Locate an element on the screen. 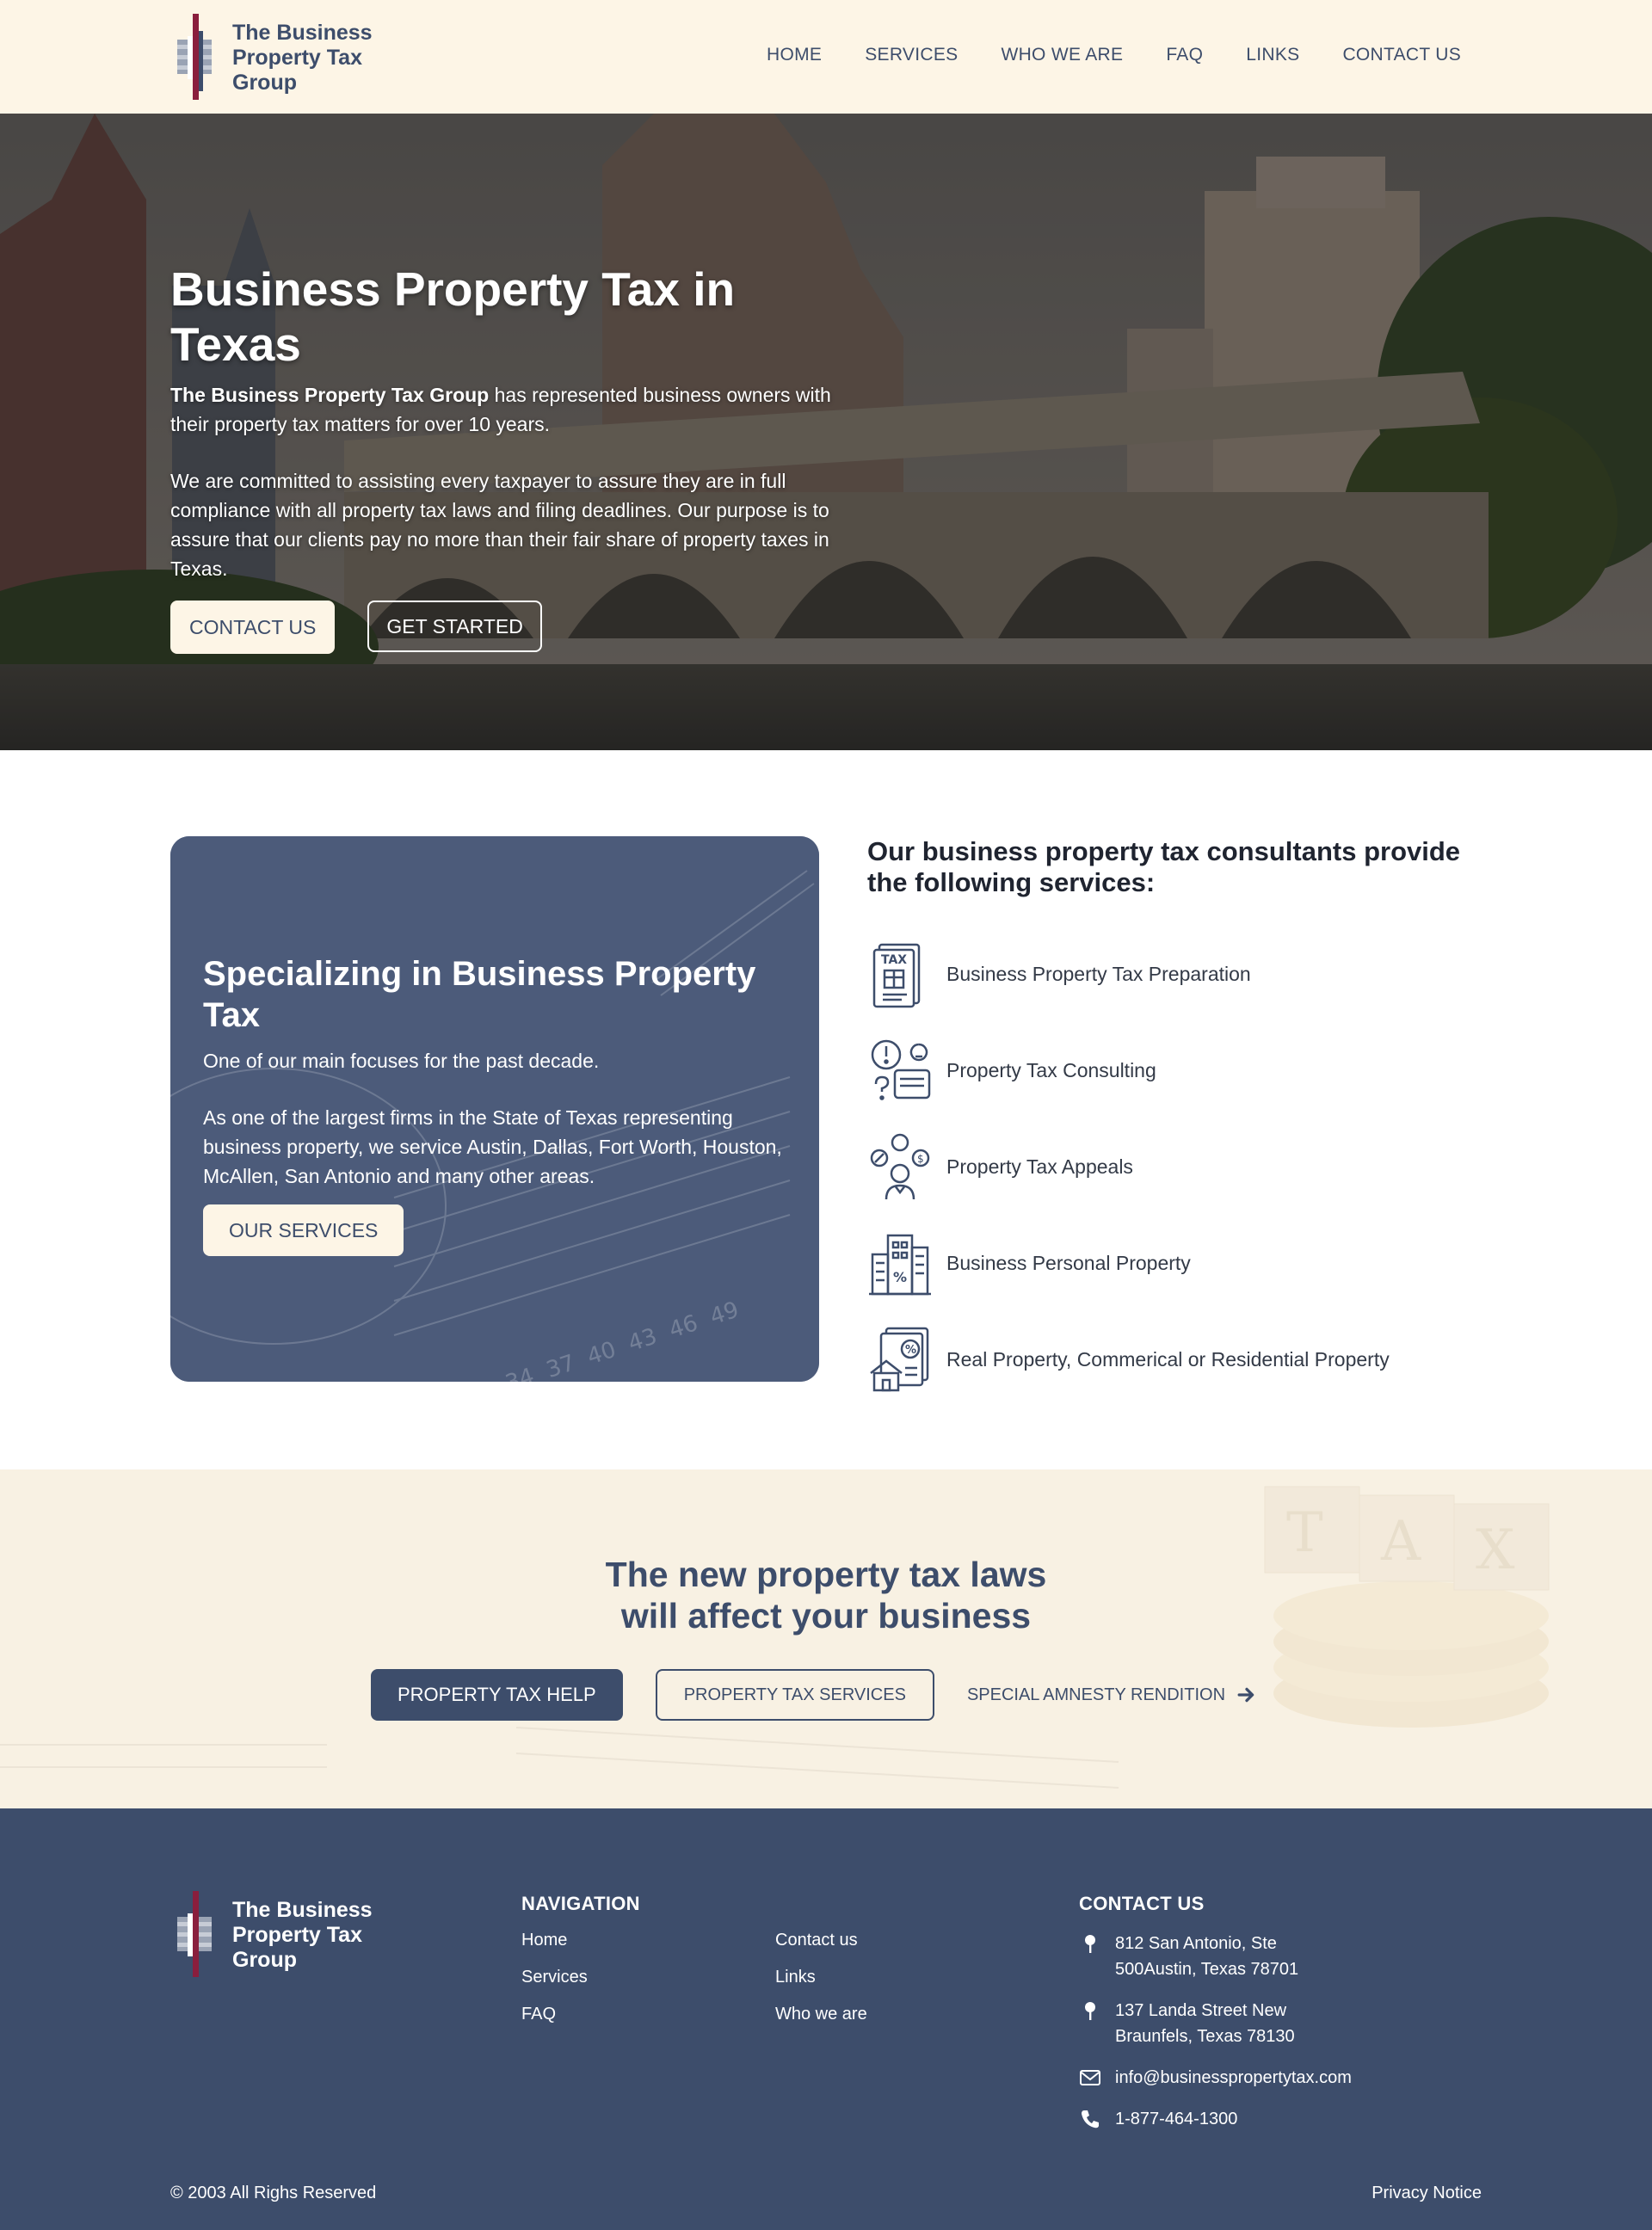  tax-document-icon: TAX is located at coordinates (896, 975).